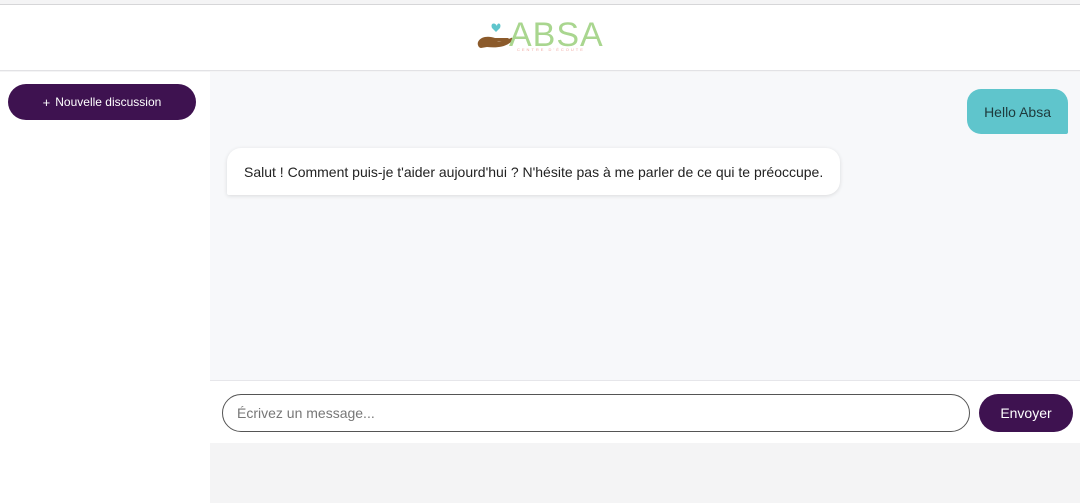 The image size is (1080, 503). I want to click on user-message-bubble: Hello Absa, so click(1017, 111).